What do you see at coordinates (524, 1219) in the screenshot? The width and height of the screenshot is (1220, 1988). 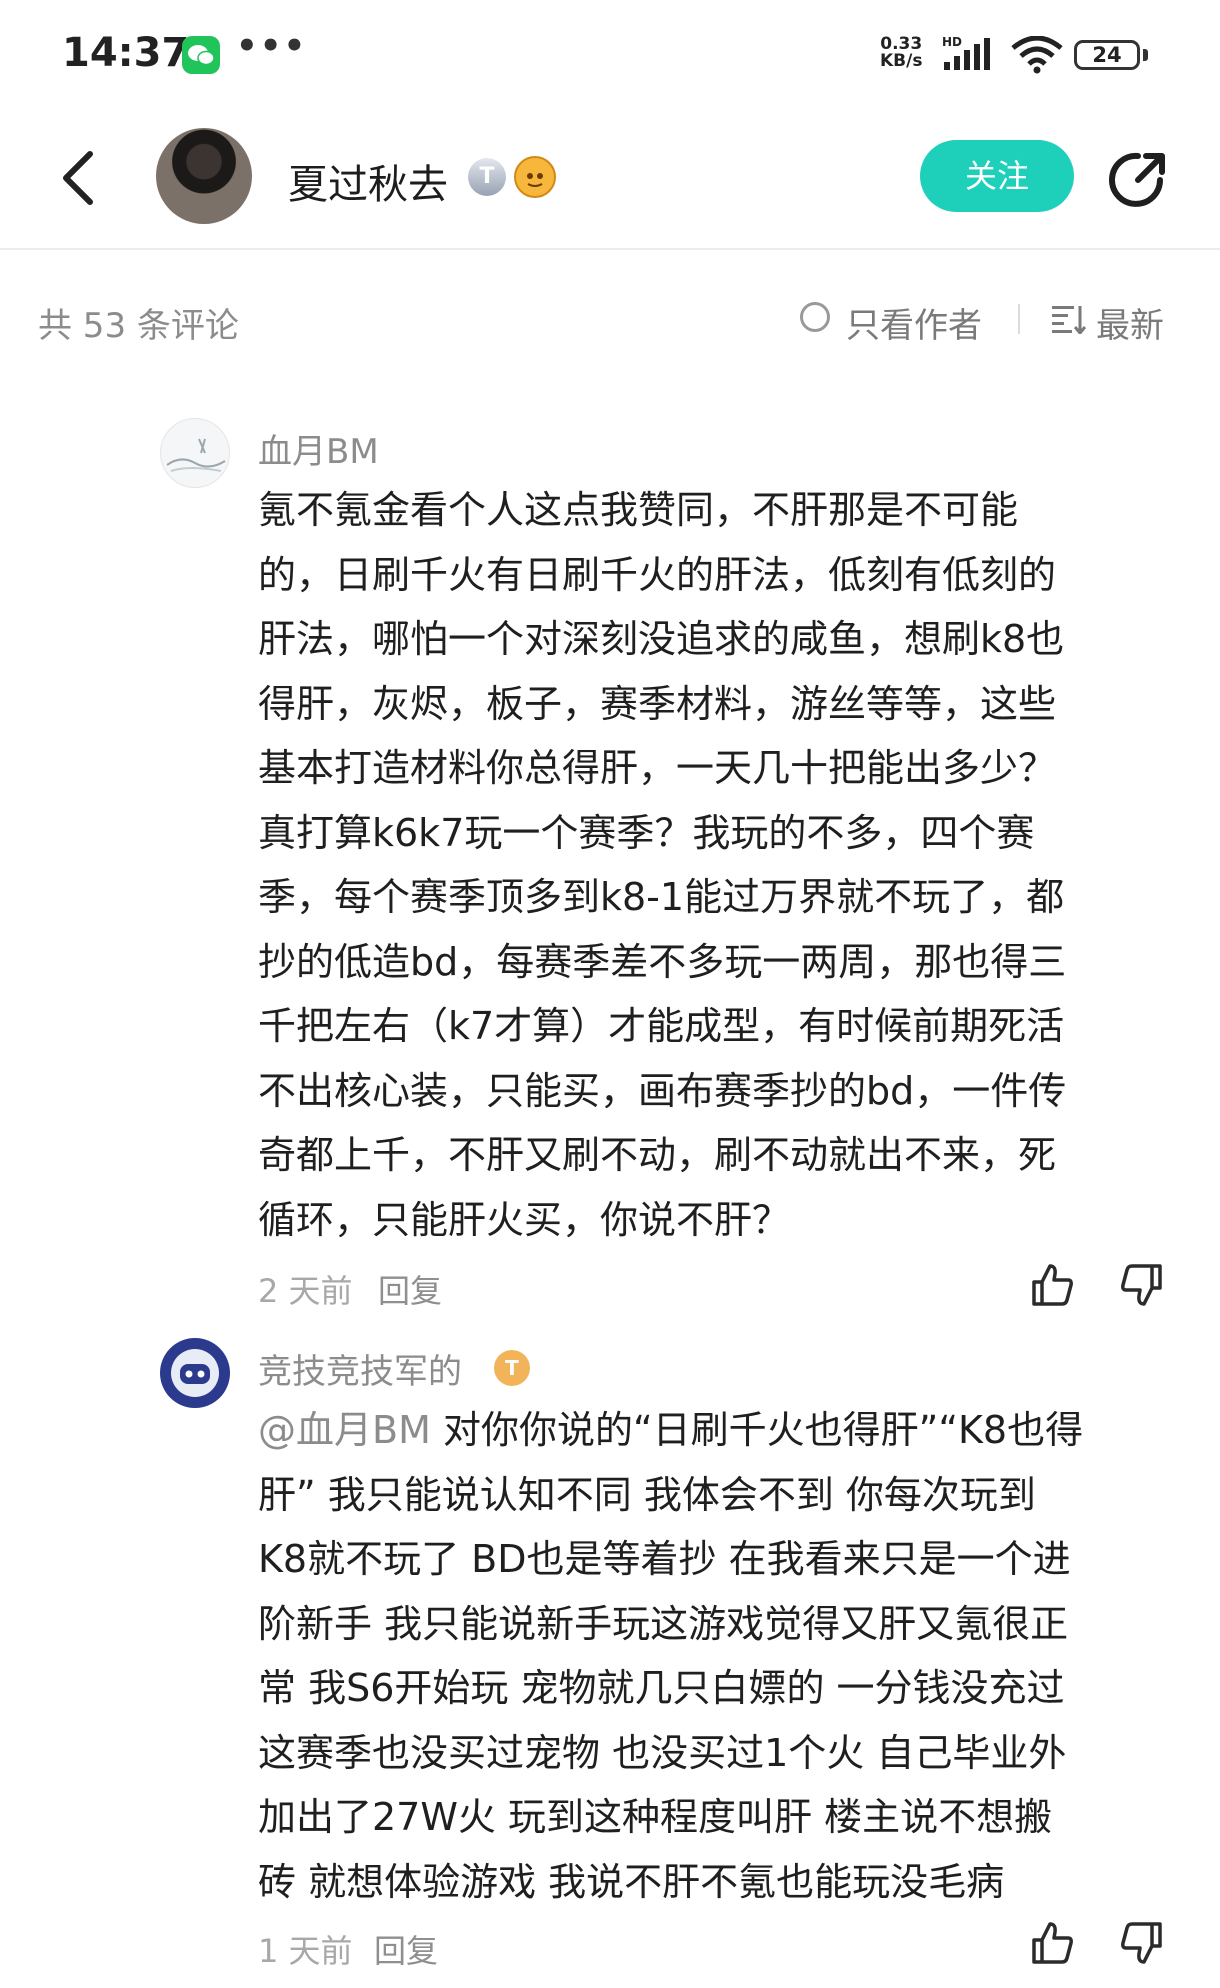 I see `comment-line: 循环，只能肝火买，你说不肝？` at bounding box center [524, 1219].